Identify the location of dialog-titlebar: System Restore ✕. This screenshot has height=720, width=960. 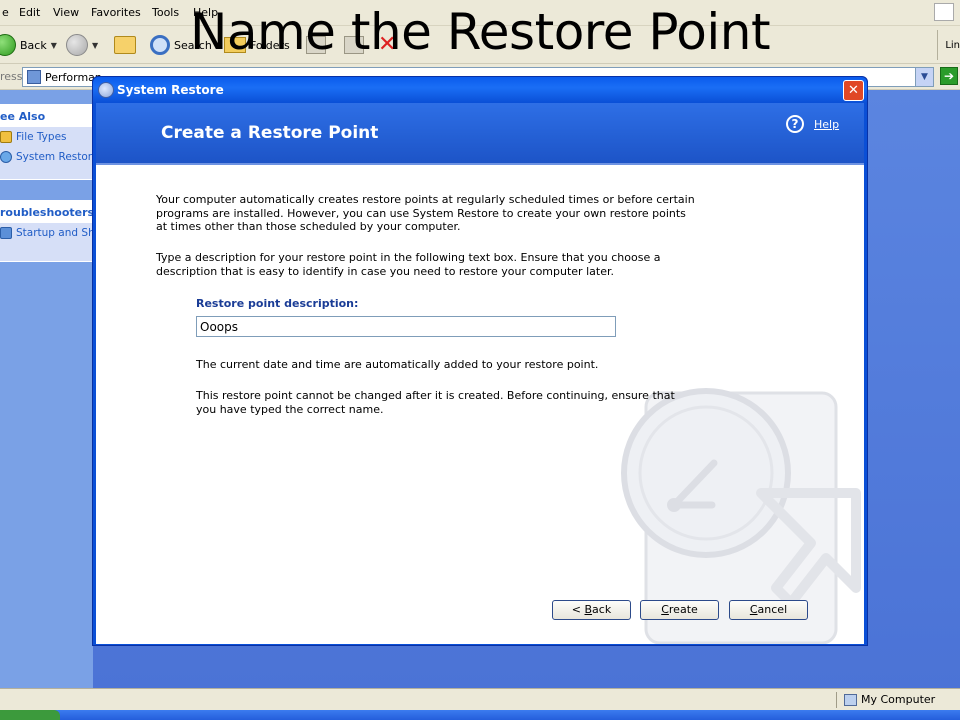
(480, 90).